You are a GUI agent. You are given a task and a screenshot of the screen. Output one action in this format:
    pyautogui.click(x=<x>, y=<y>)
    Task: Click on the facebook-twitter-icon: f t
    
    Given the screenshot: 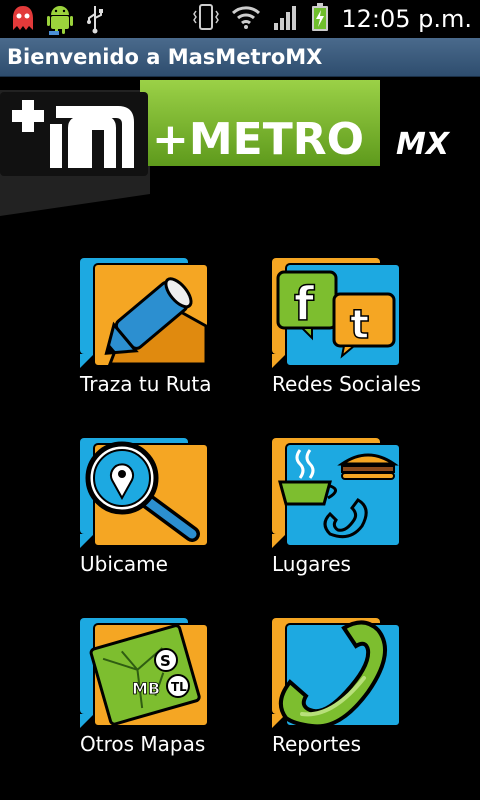 What is the action you would take?
    pyautogui.click(x=336, y=313)
    